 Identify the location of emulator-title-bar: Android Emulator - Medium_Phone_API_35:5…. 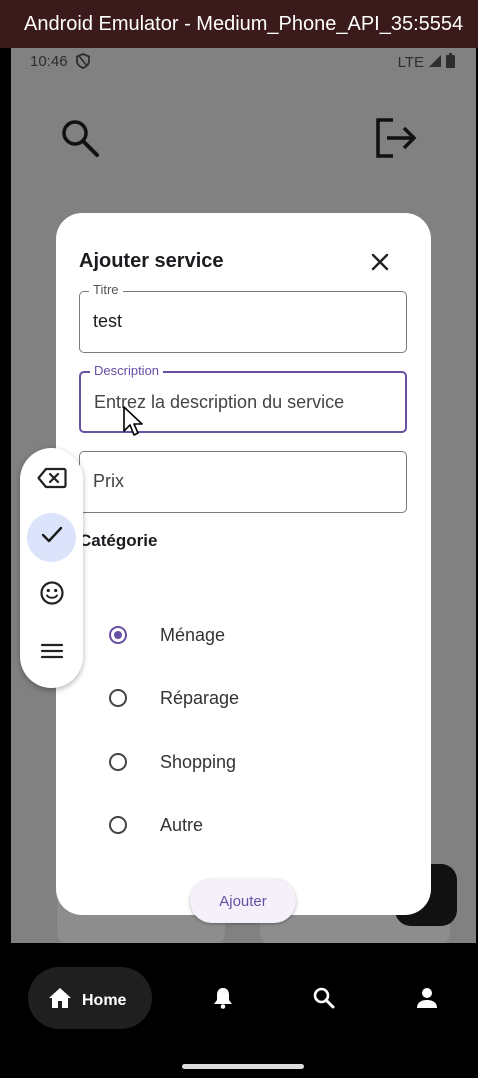
(239, 24).